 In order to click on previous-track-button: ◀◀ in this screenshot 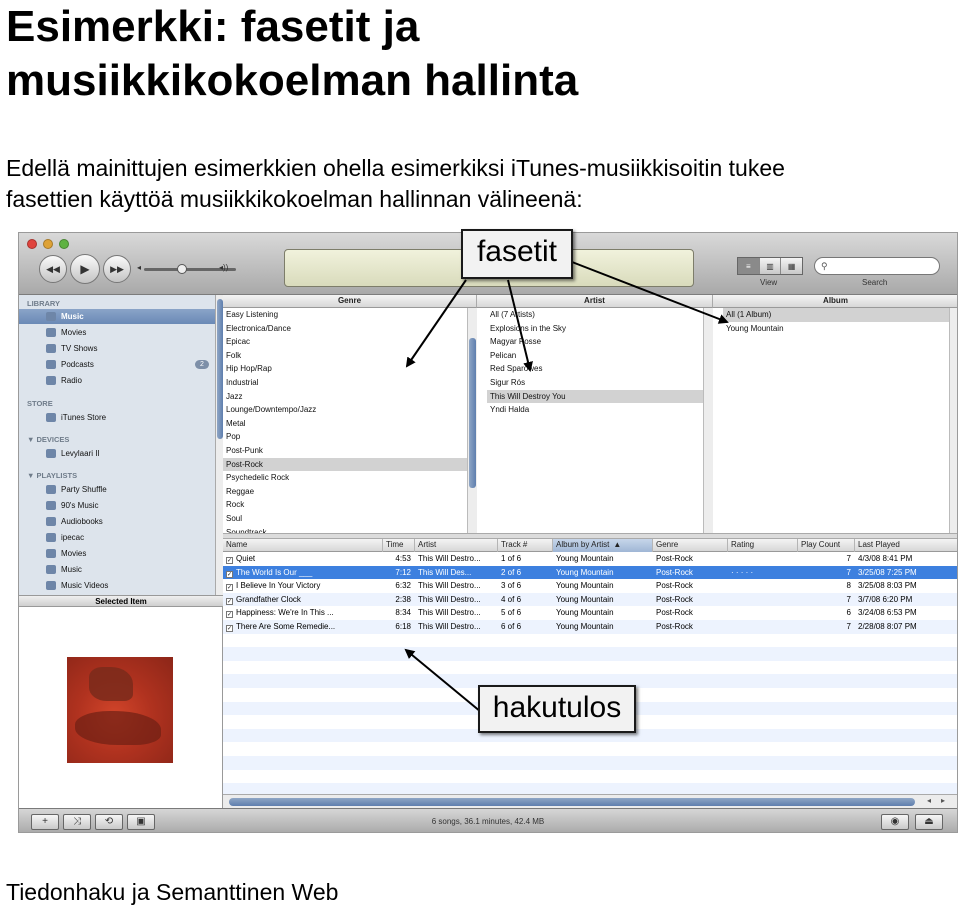, I will do `click(53, 269)`.